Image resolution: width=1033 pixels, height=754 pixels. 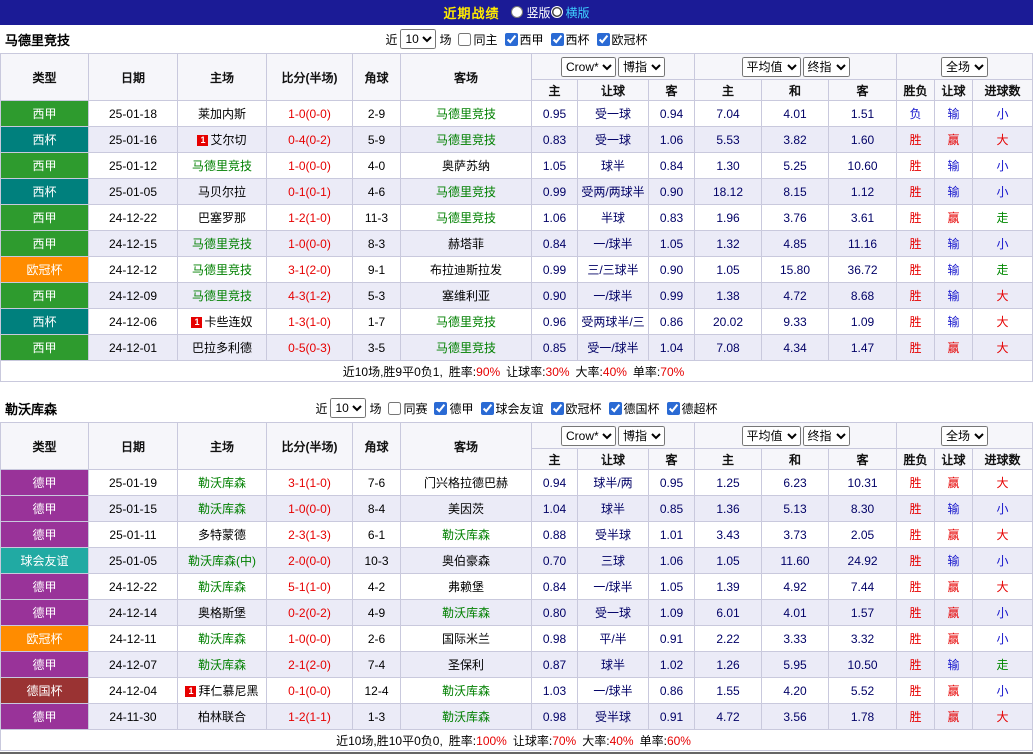 I want to click on odds-away-cell: 0.90, so click(x=671, y=191).